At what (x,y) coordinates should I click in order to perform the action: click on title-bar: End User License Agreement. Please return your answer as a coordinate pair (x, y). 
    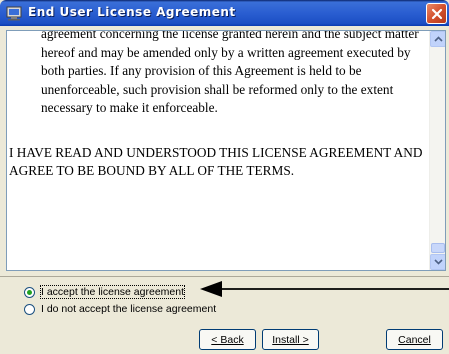
    Looking at the image, I should click on (224, 13).